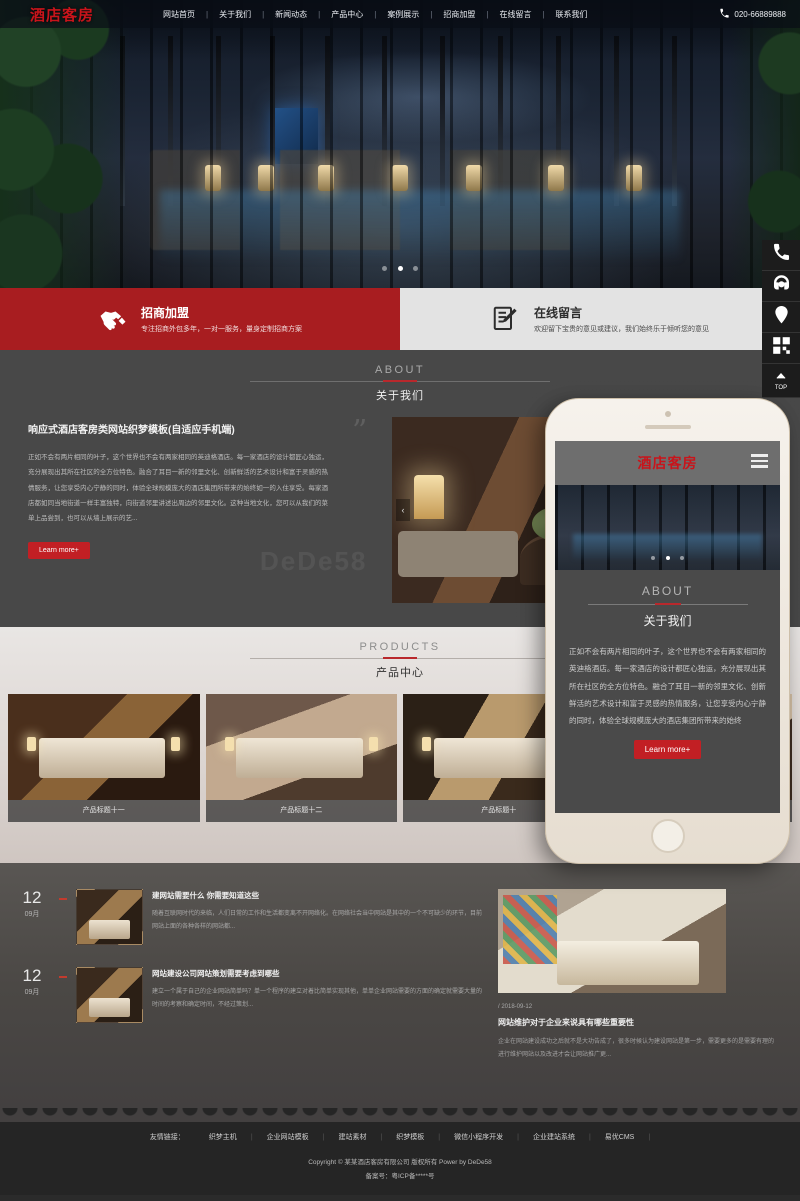 The height and width of the screenshot is (1201, 800). I want to click on about-title: 响应式酒店客房类网站织梦模板(自适应手机端), so click(131, 430).